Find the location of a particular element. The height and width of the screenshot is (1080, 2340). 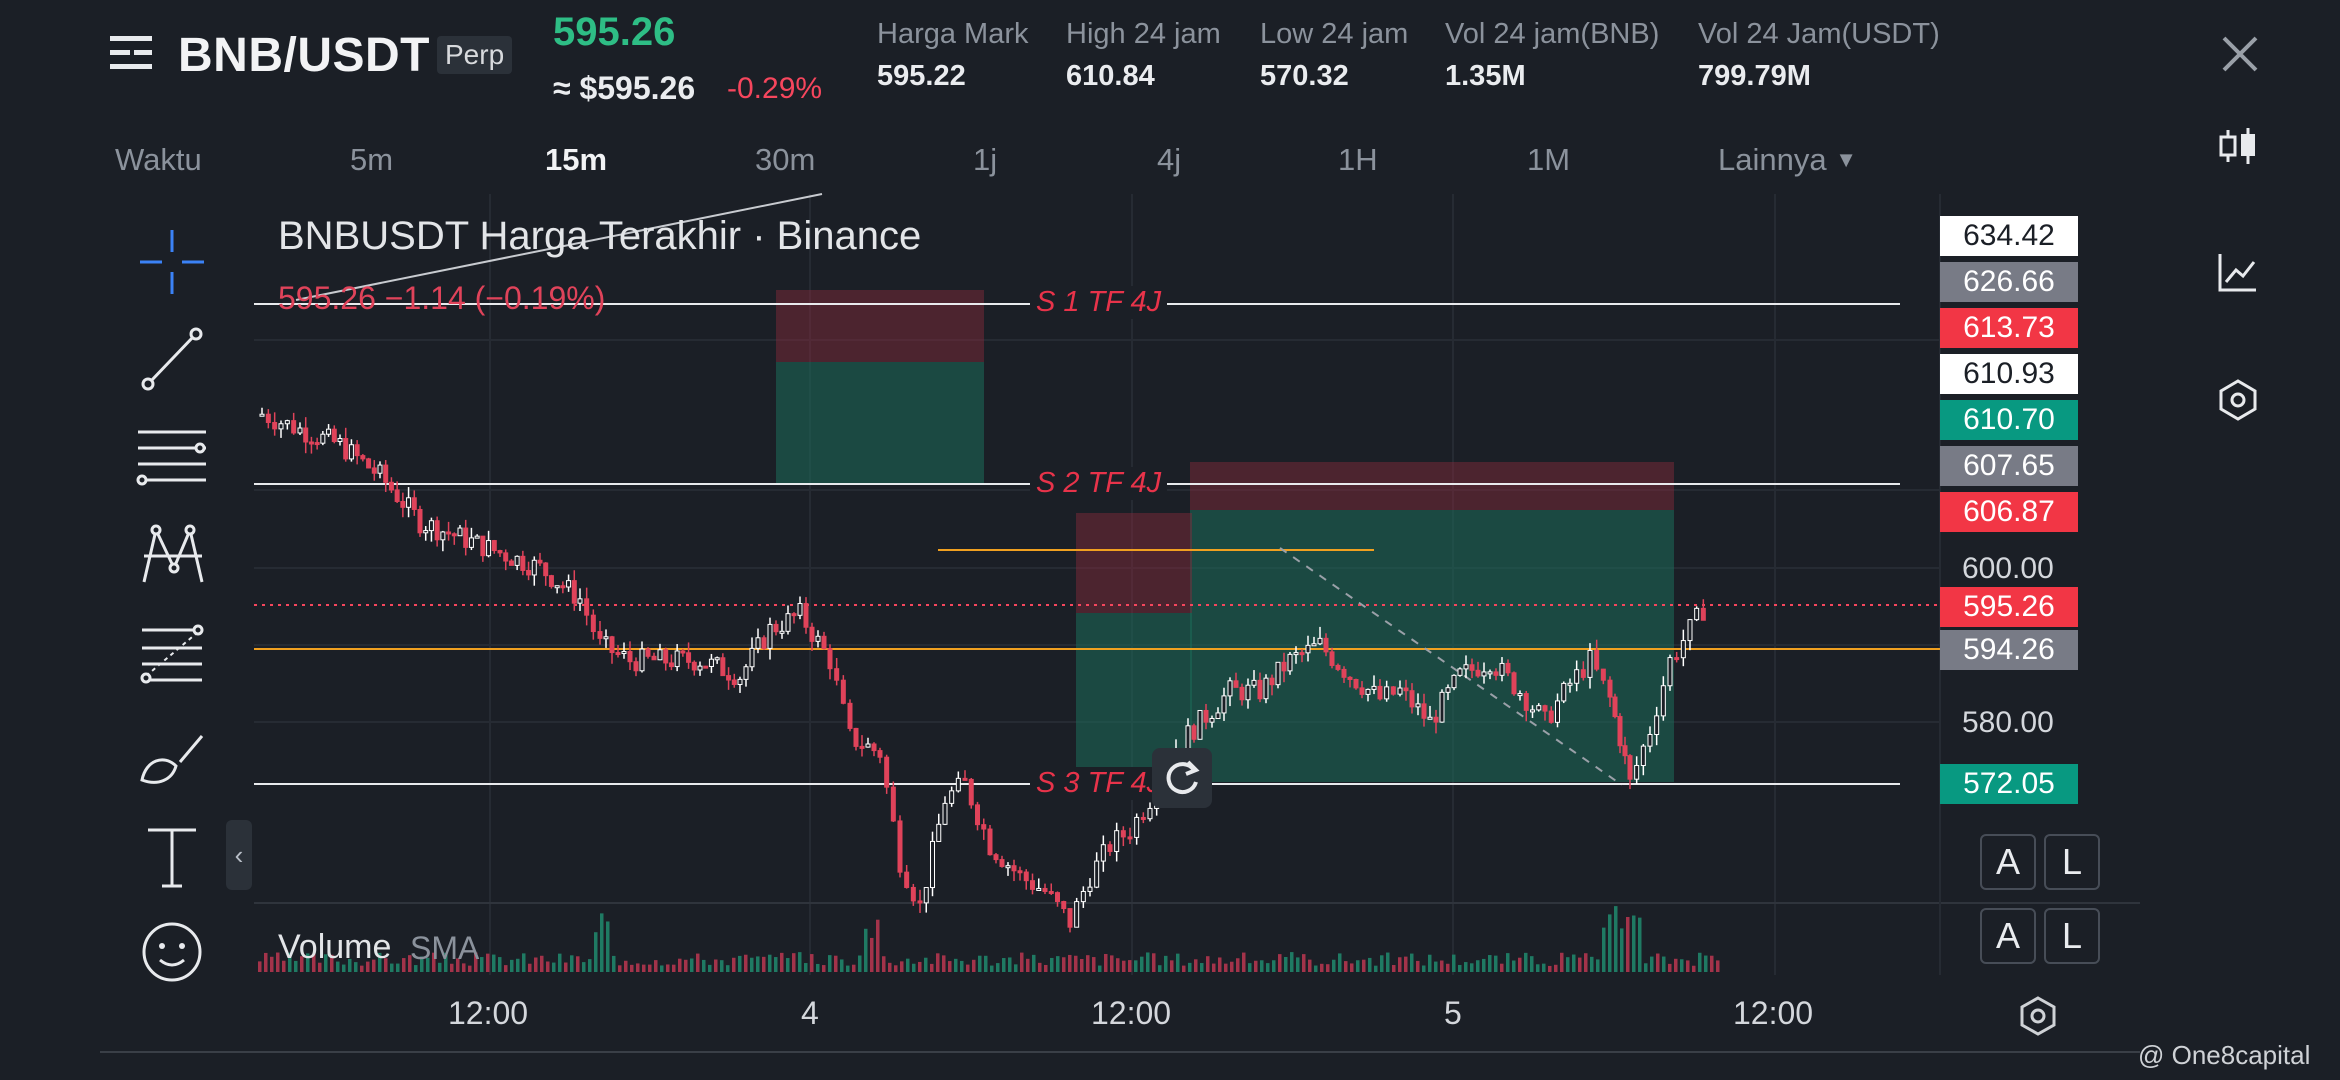

emoji-tool-icon is located at coordinates (172, 952).